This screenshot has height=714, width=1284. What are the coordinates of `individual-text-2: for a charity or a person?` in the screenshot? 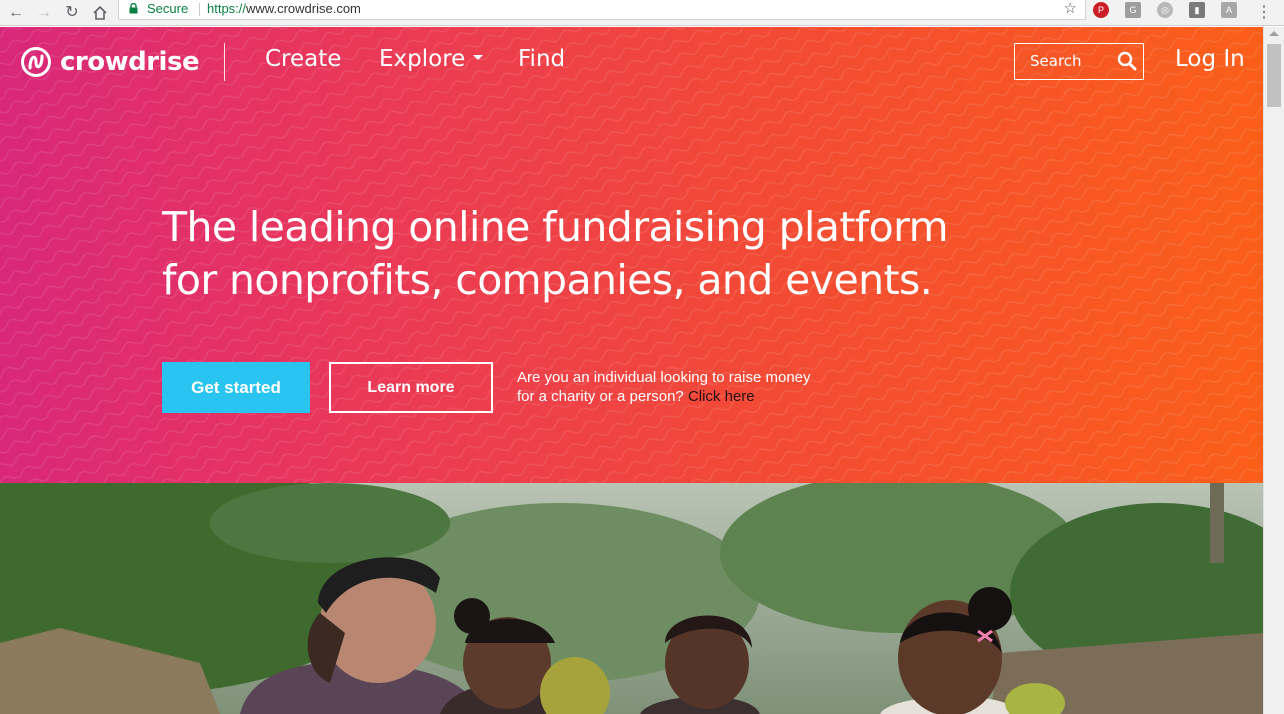 It's located at (600, 396).